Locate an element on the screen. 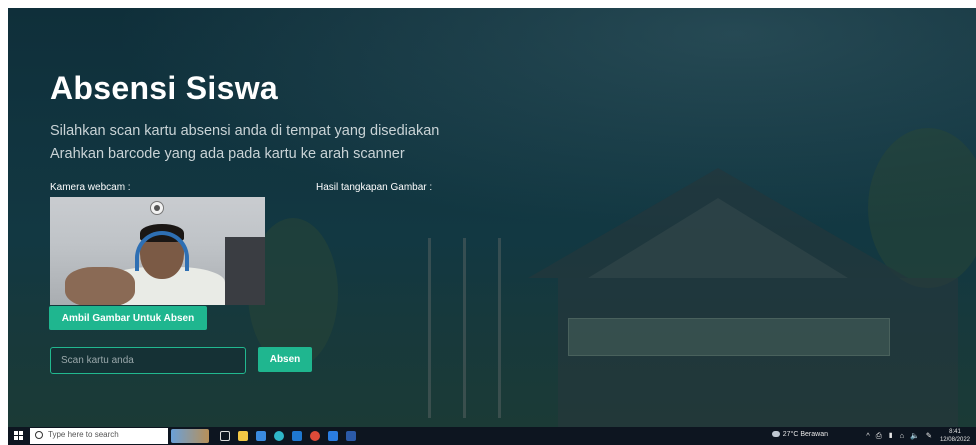  chrome-icon is located at coordinates (315, 436).